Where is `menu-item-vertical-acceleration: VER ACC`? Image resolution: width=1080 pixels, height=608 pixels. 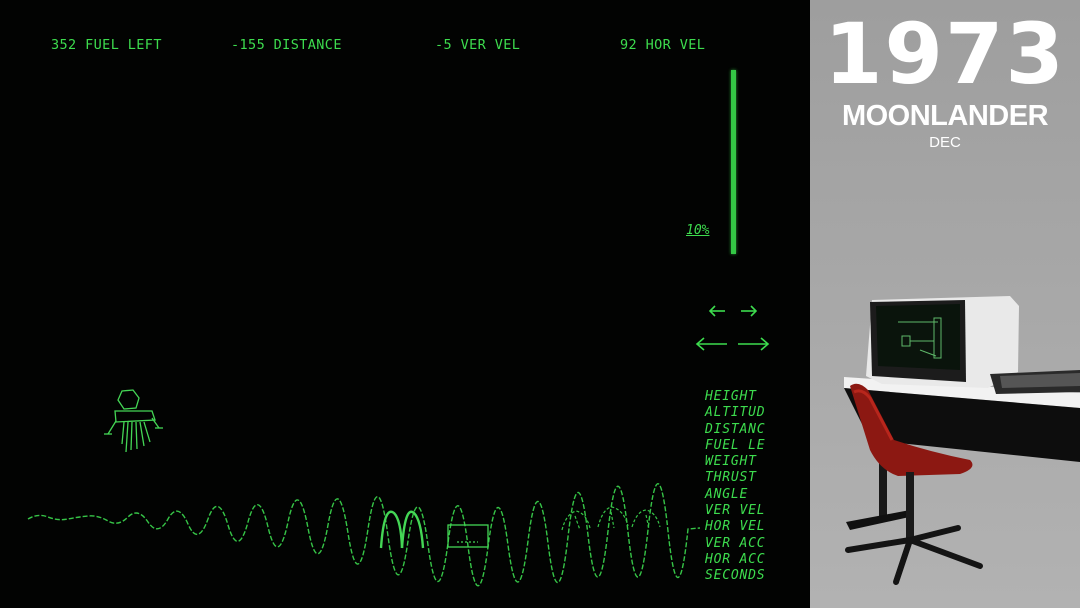 menu-item-vertical-acceleration: VER ACC is located at coordinates (735, 544).